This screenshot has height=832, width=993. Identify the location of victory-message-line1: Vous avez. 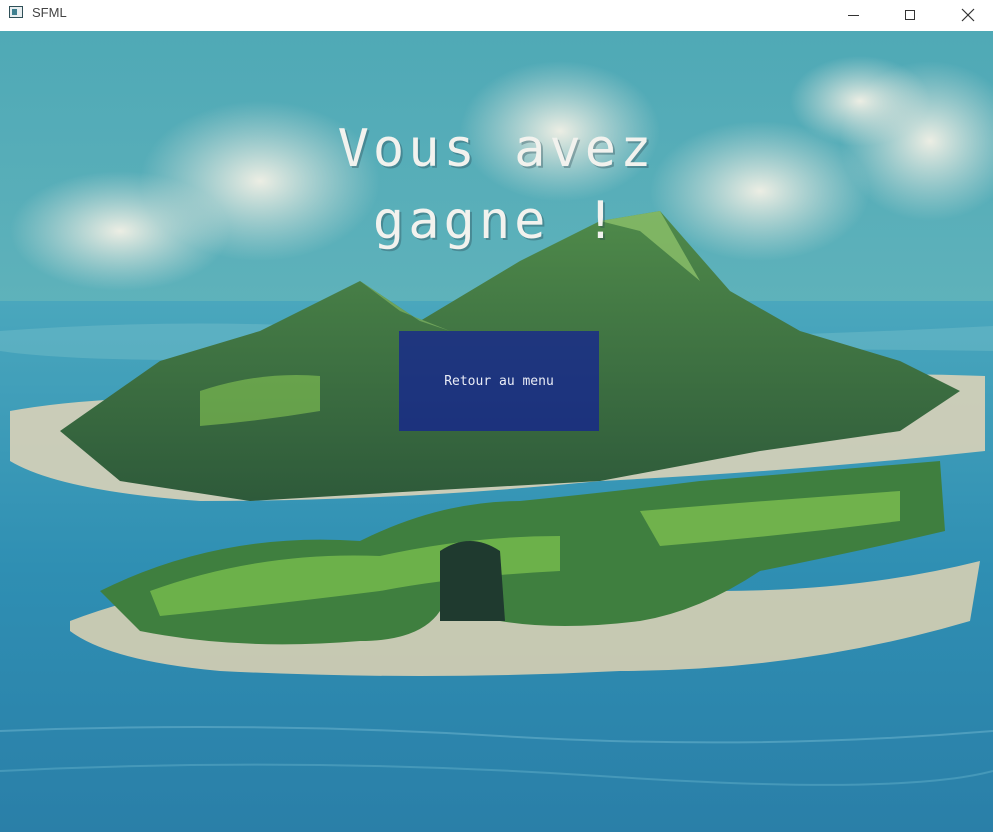
(496, 149).